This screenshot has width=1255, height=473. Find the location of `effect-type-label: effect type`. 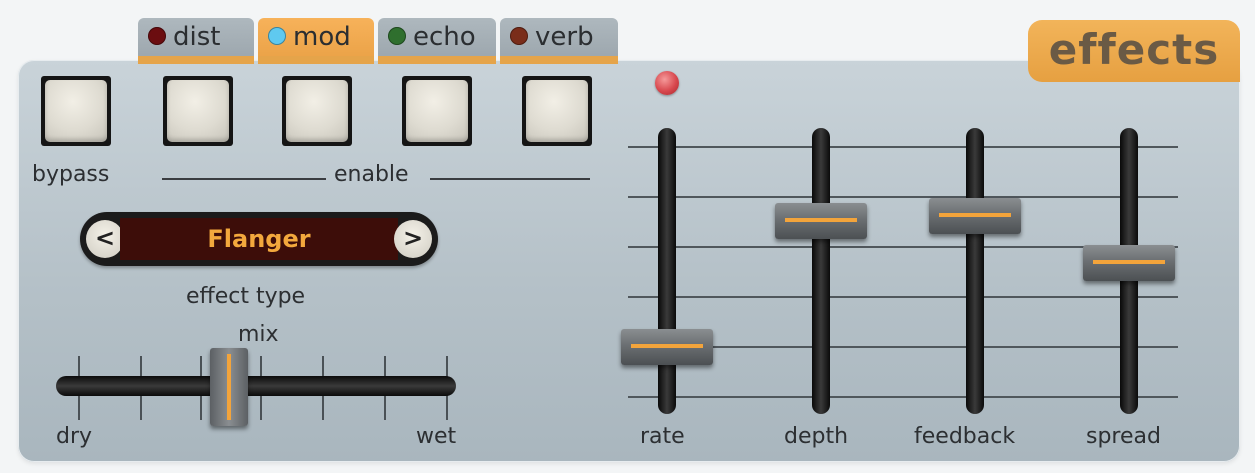

effect-type-label: effect type is located at coordinates (246, 296).